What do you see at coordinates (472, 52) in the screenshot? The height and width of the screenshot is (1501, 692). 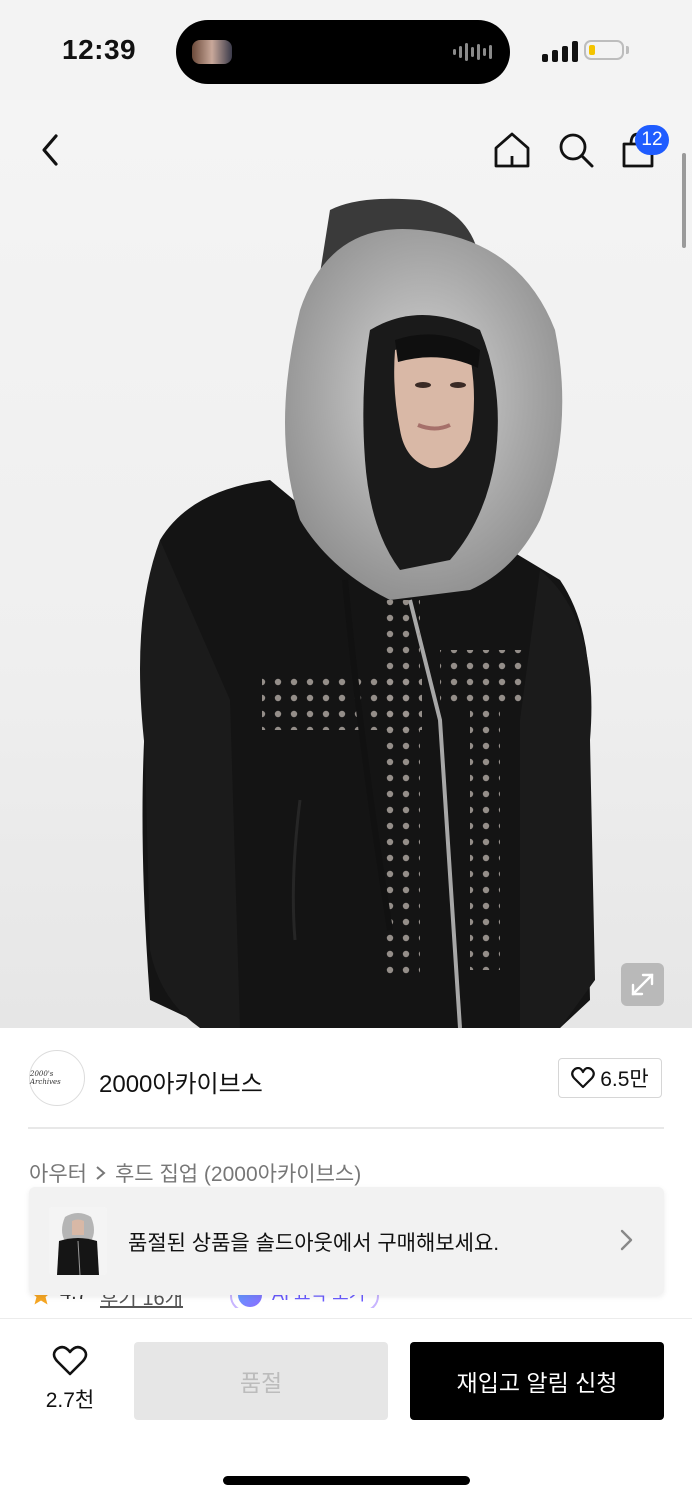 I see `audio-wave-icon` at bounding box center [472, 52].